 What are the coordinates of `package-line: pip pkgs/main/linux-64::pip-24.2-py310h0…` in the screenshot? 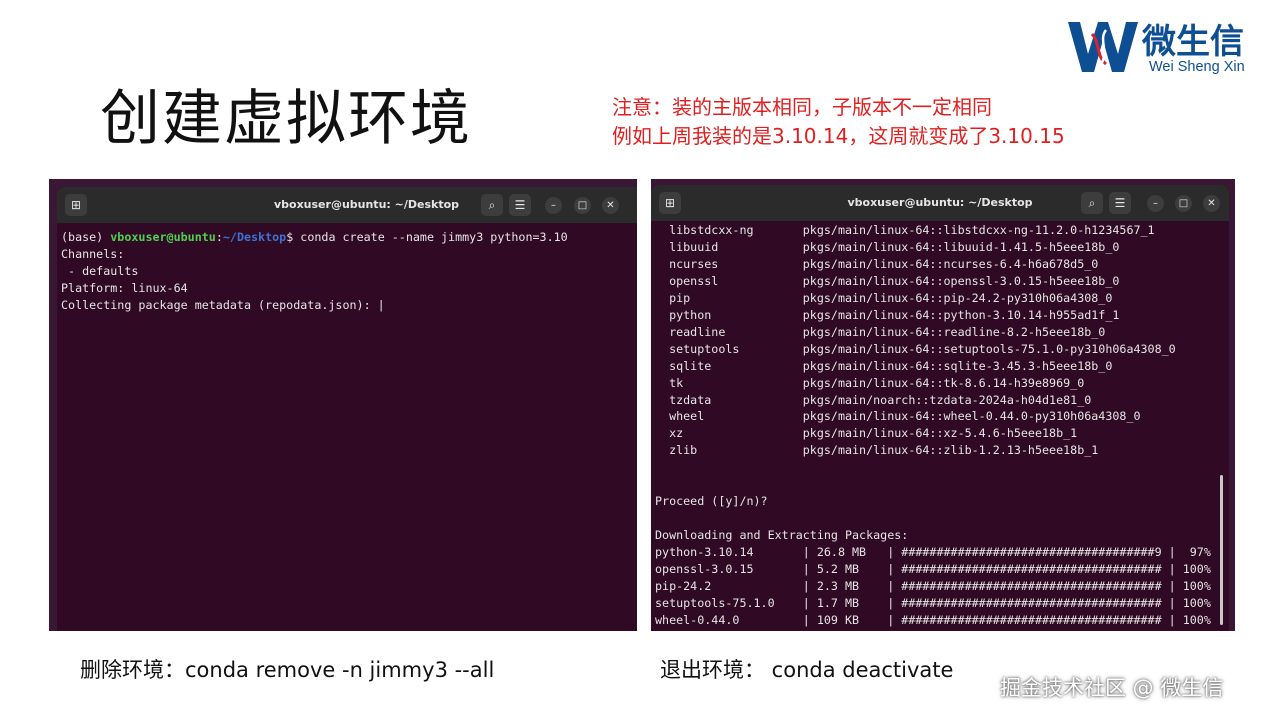 It's located at (884, 297).